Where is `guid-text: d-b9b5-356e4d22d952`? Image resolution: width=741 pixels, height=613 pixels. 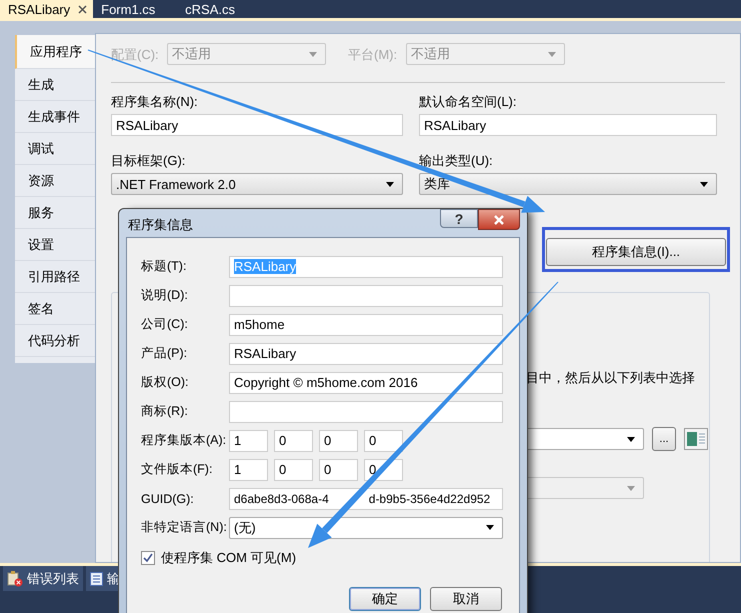
guid-text: d-b9b5-356e4d22d952 is located at coordinates (429, 499).